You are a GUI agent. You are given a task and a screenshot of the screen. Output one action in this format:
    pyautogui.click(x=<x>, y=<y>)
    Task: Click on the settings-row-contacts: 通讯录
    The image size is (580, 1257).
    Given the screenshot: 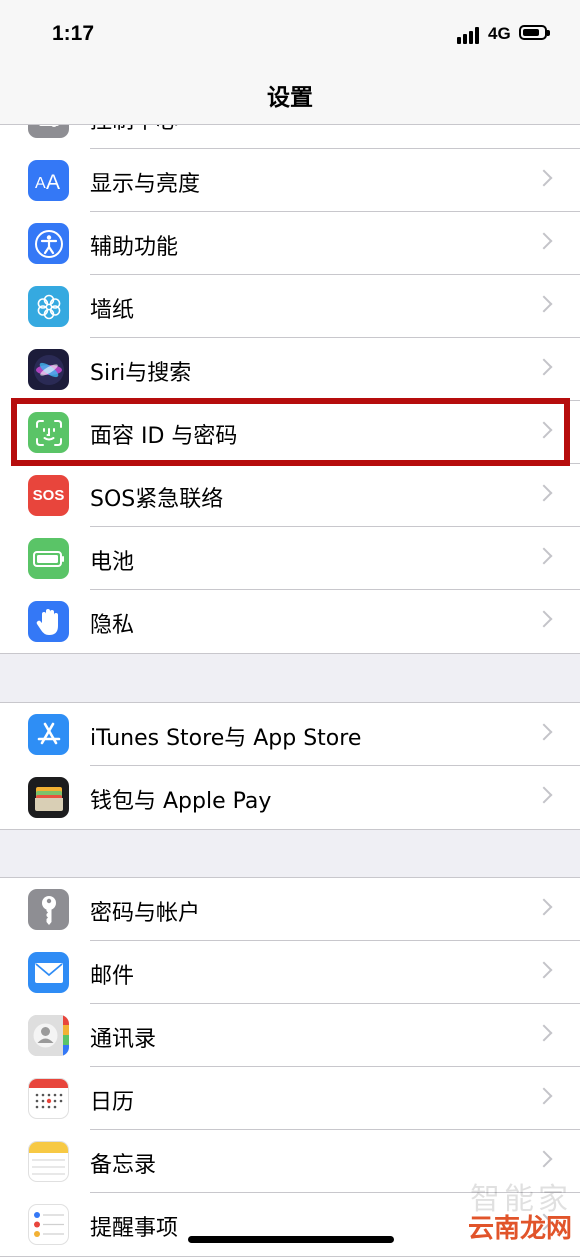 What is the action you would take?
    pyautogui.click(x=290, y=1035)
    